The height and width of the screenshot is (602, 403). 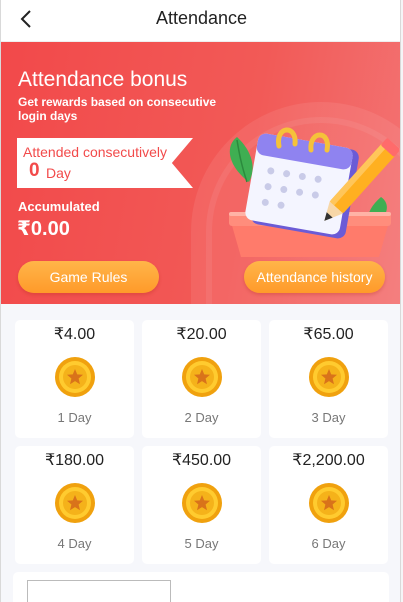 What do you see at coordinates (74, 460) in the screenshot?
I see `reward-amount: ₹180.00` at bounding box center [74, 460].